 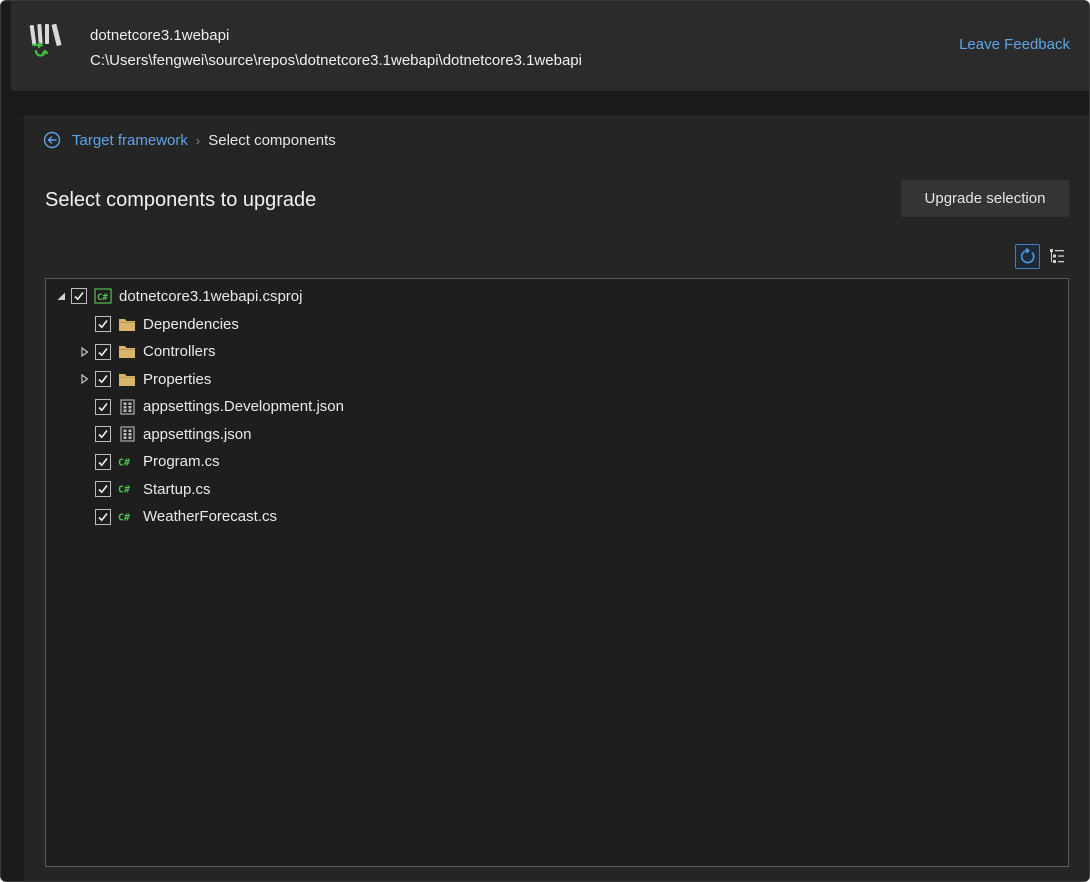 I want to click on tree-item-row: Dependencies, so click(x=159, y=324).